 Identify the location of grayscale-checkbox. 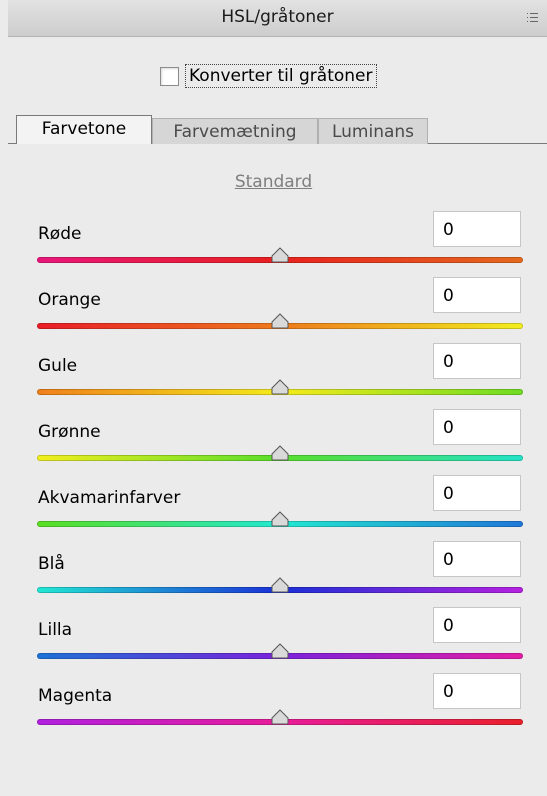
(169, 76).